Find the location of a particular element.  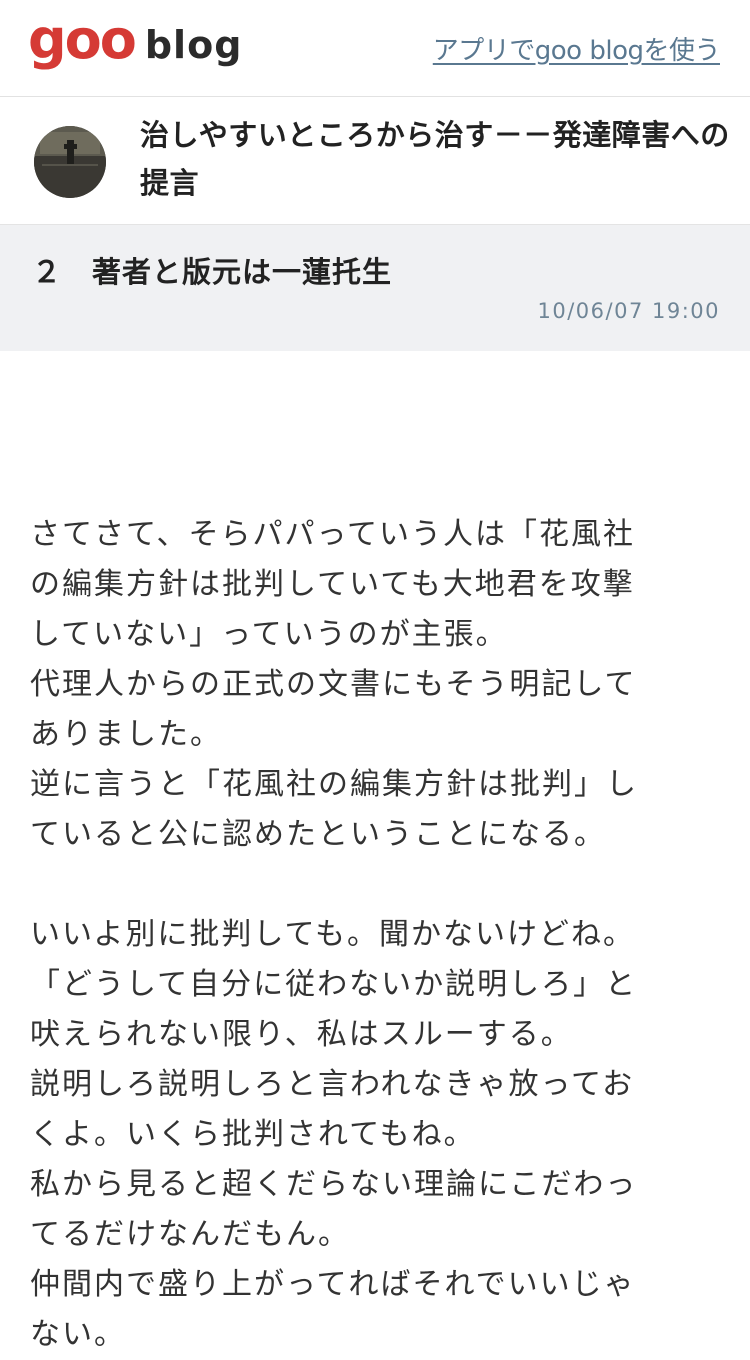

entry-body-line: 吠えられない限り、私はスルーする。 is located at coordinates (301, 1034).